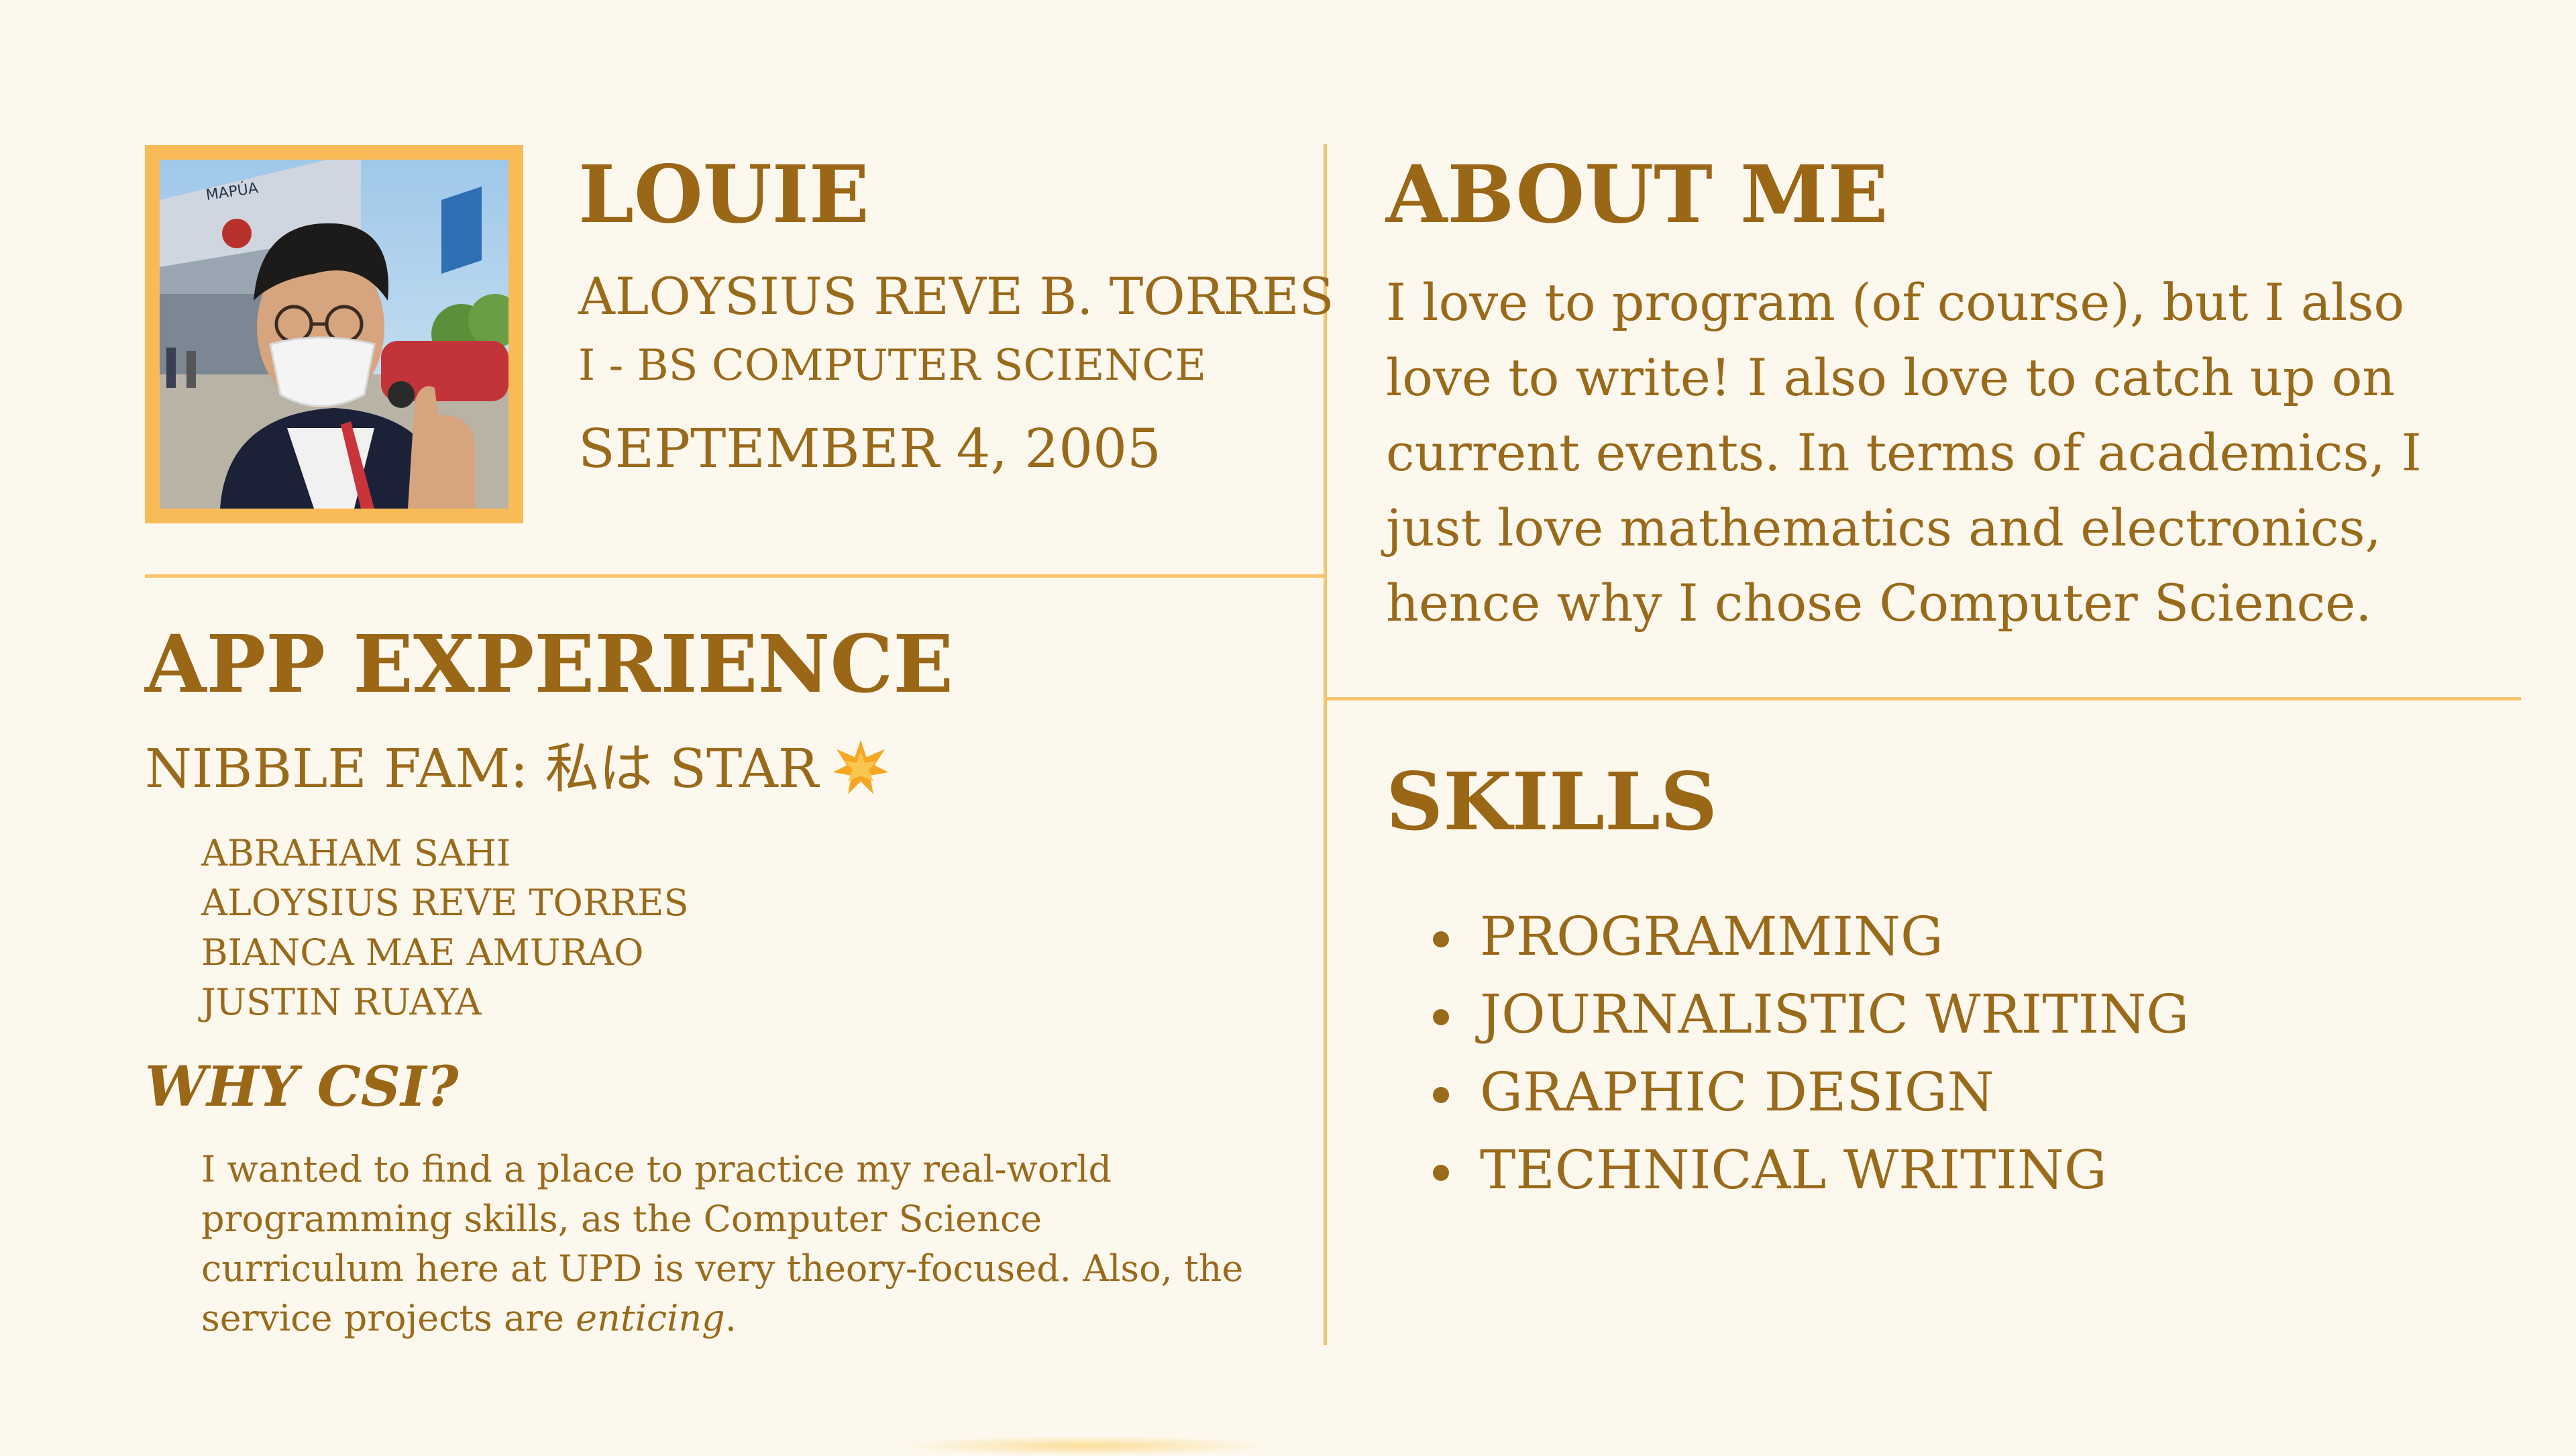 This screenshot has height=1456, width=2576. What do you see at coordinates (1924, 698) in the screenshot?
I see `right-horizontal-divider` at bounding box center [1924, 698].